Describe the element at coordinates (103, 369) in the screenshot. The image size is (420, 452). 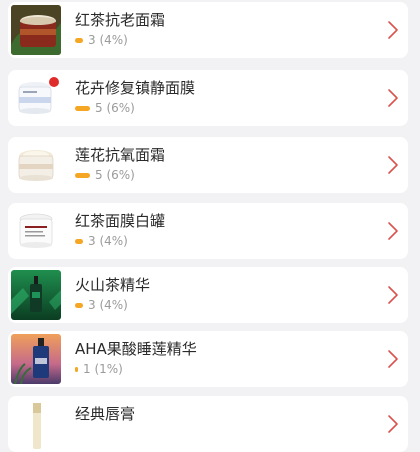
I see `count-label: 1 (1%)` at that location.